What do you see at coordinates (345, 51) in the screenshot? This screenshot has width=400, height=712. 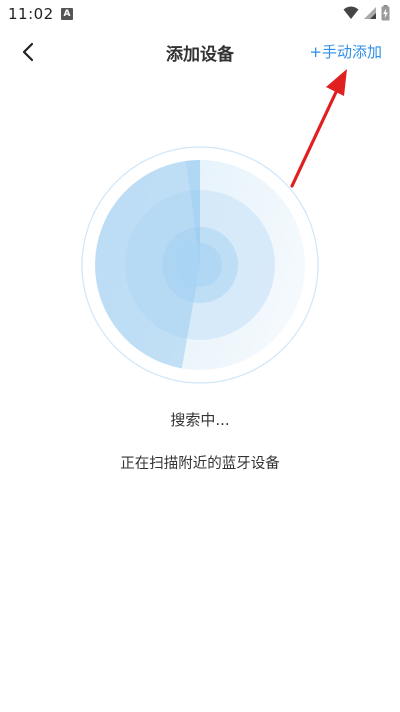 I see `manual-add-button: +手动添加` at bounding box center [345, 51].